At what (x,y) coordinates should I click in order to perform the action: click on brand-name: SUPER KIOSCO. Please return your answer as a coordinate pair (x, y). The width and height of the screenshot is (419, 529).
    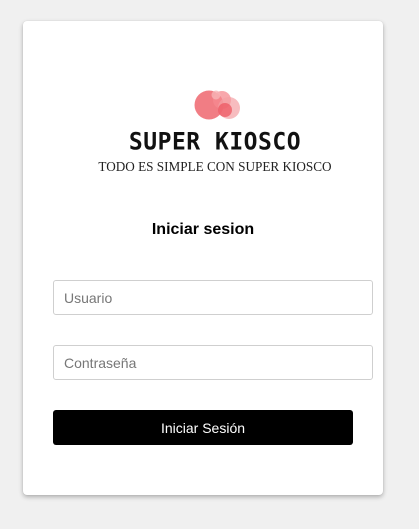
    Looking at the image, I should click on (215, 142).